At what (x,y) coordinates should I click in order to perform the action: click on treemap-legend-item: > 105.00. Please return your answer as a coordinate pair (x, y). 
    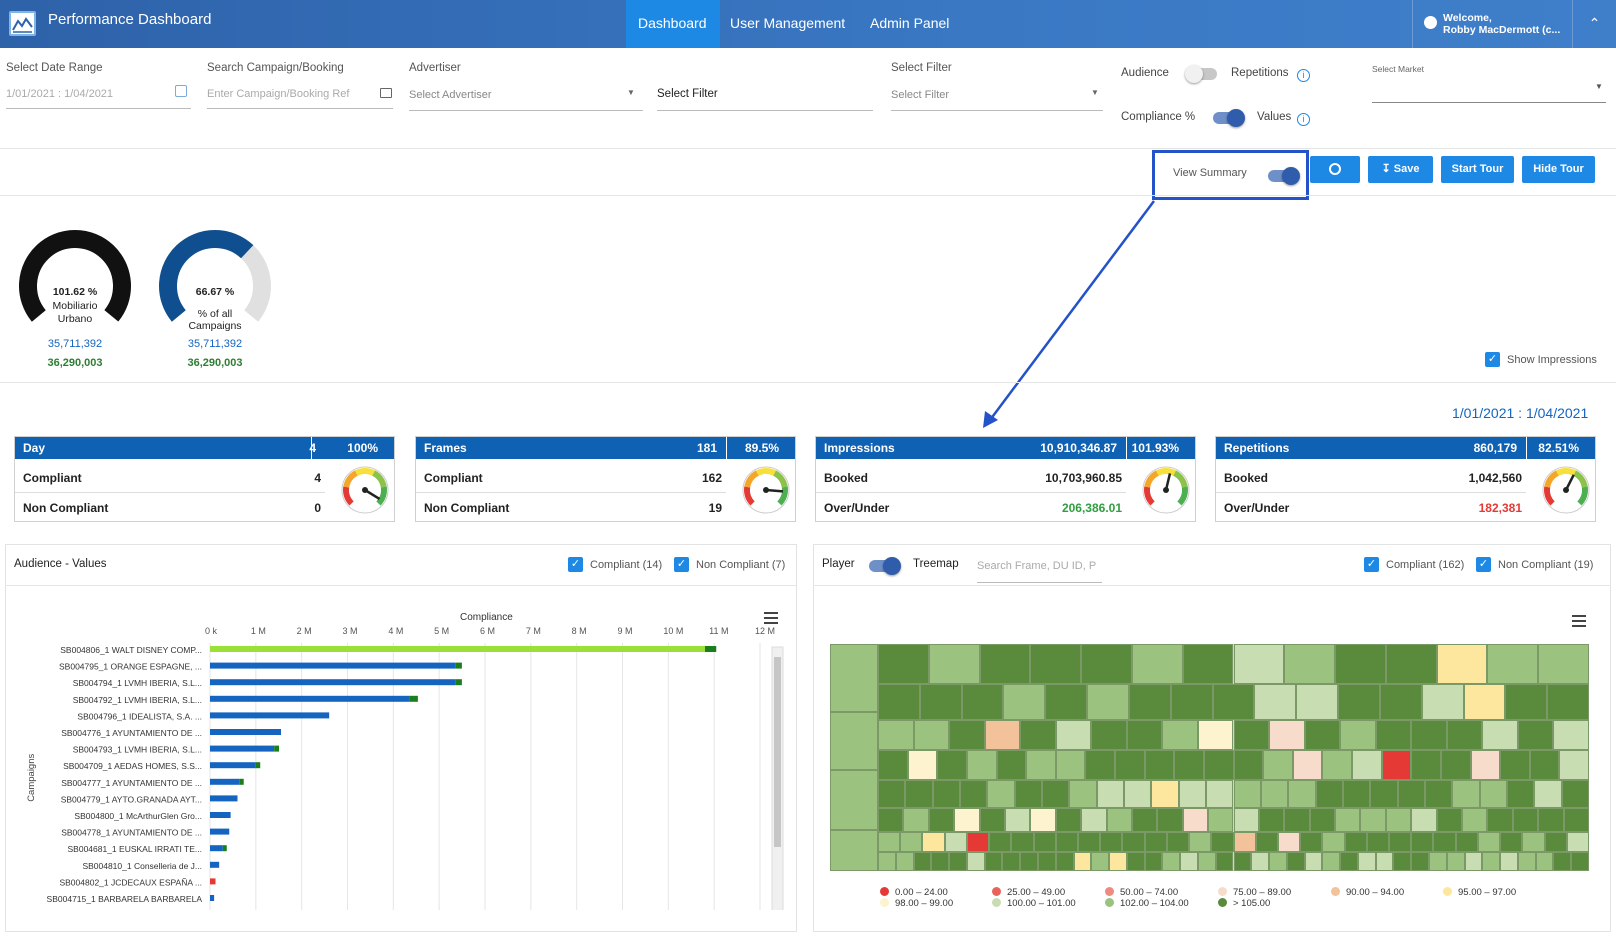
    Looking at the image, I should click on (1244, 903).